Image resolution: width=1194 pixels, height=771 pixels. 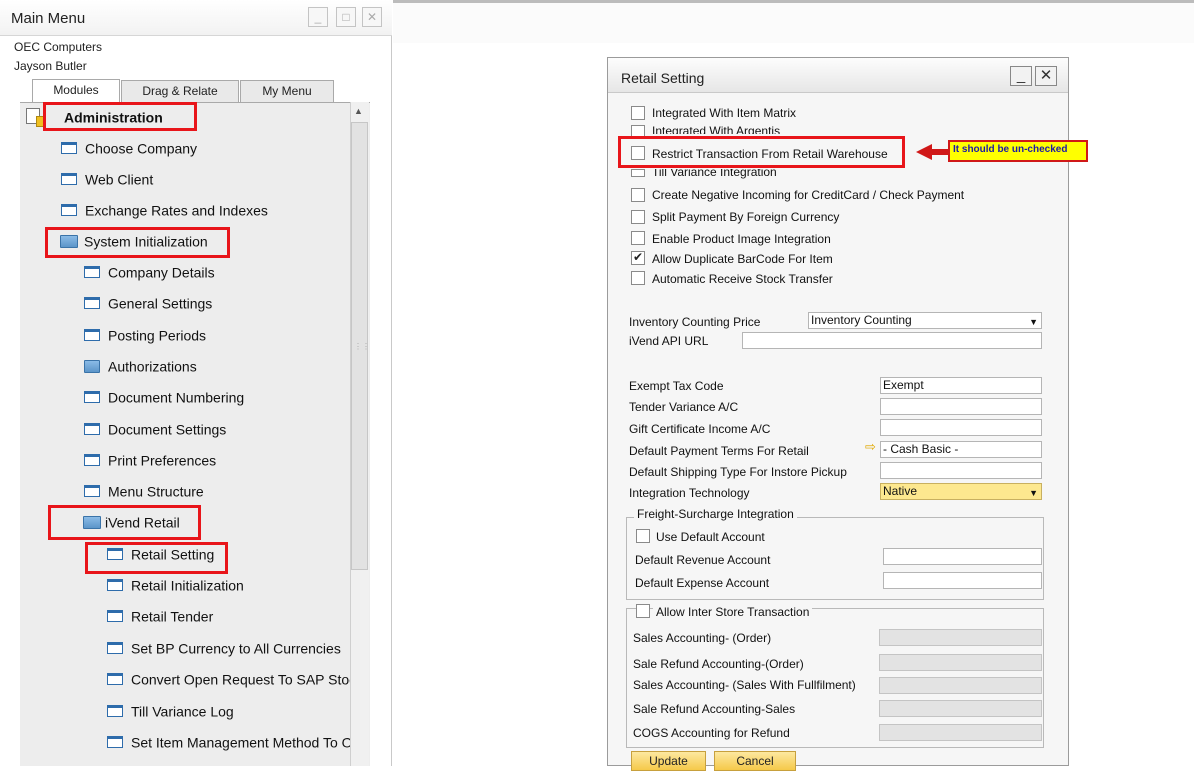 I want to click on folder-icon, so click(x=92, y=366).